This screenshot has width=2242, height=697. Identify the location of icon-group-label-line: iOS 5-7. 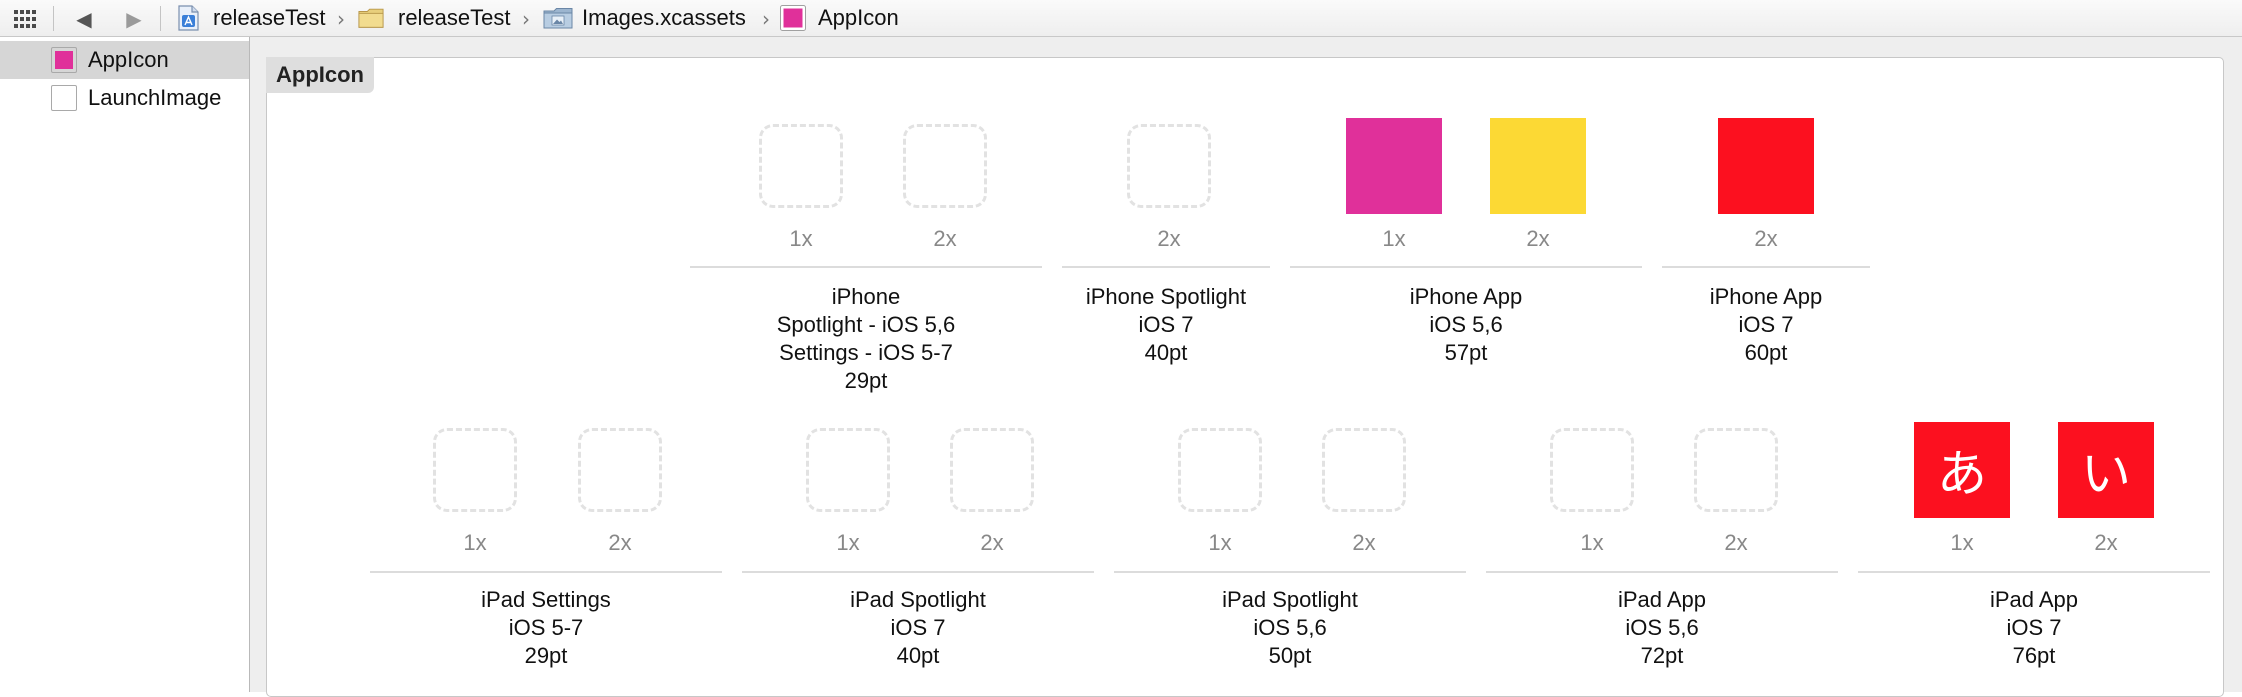
(546, 627).